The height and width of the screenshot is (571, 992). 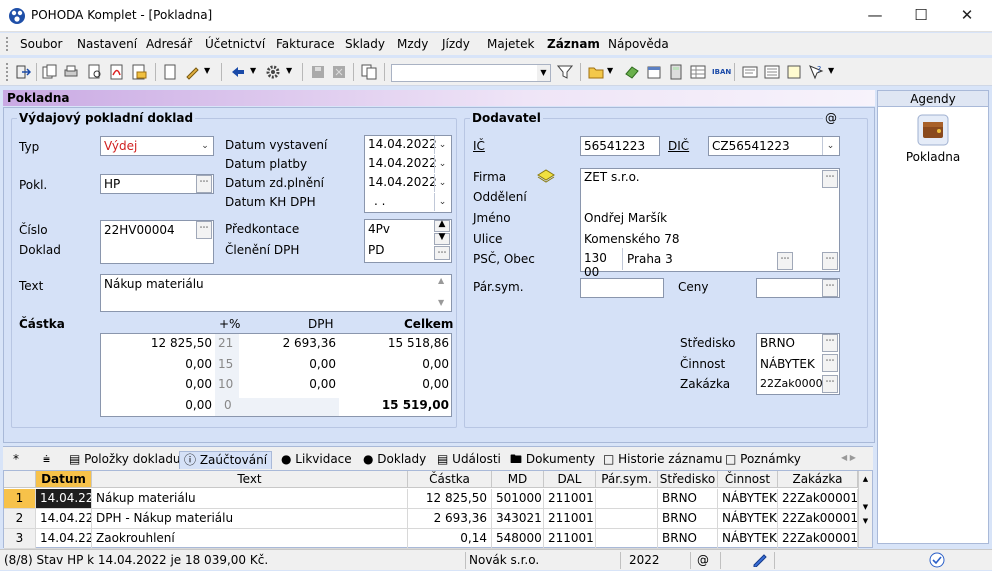 What do you see at coordinates (627, 479) in the screenshot?
I see `column-header-parsym: Pár.sym.` at bounding box center [627, 479].